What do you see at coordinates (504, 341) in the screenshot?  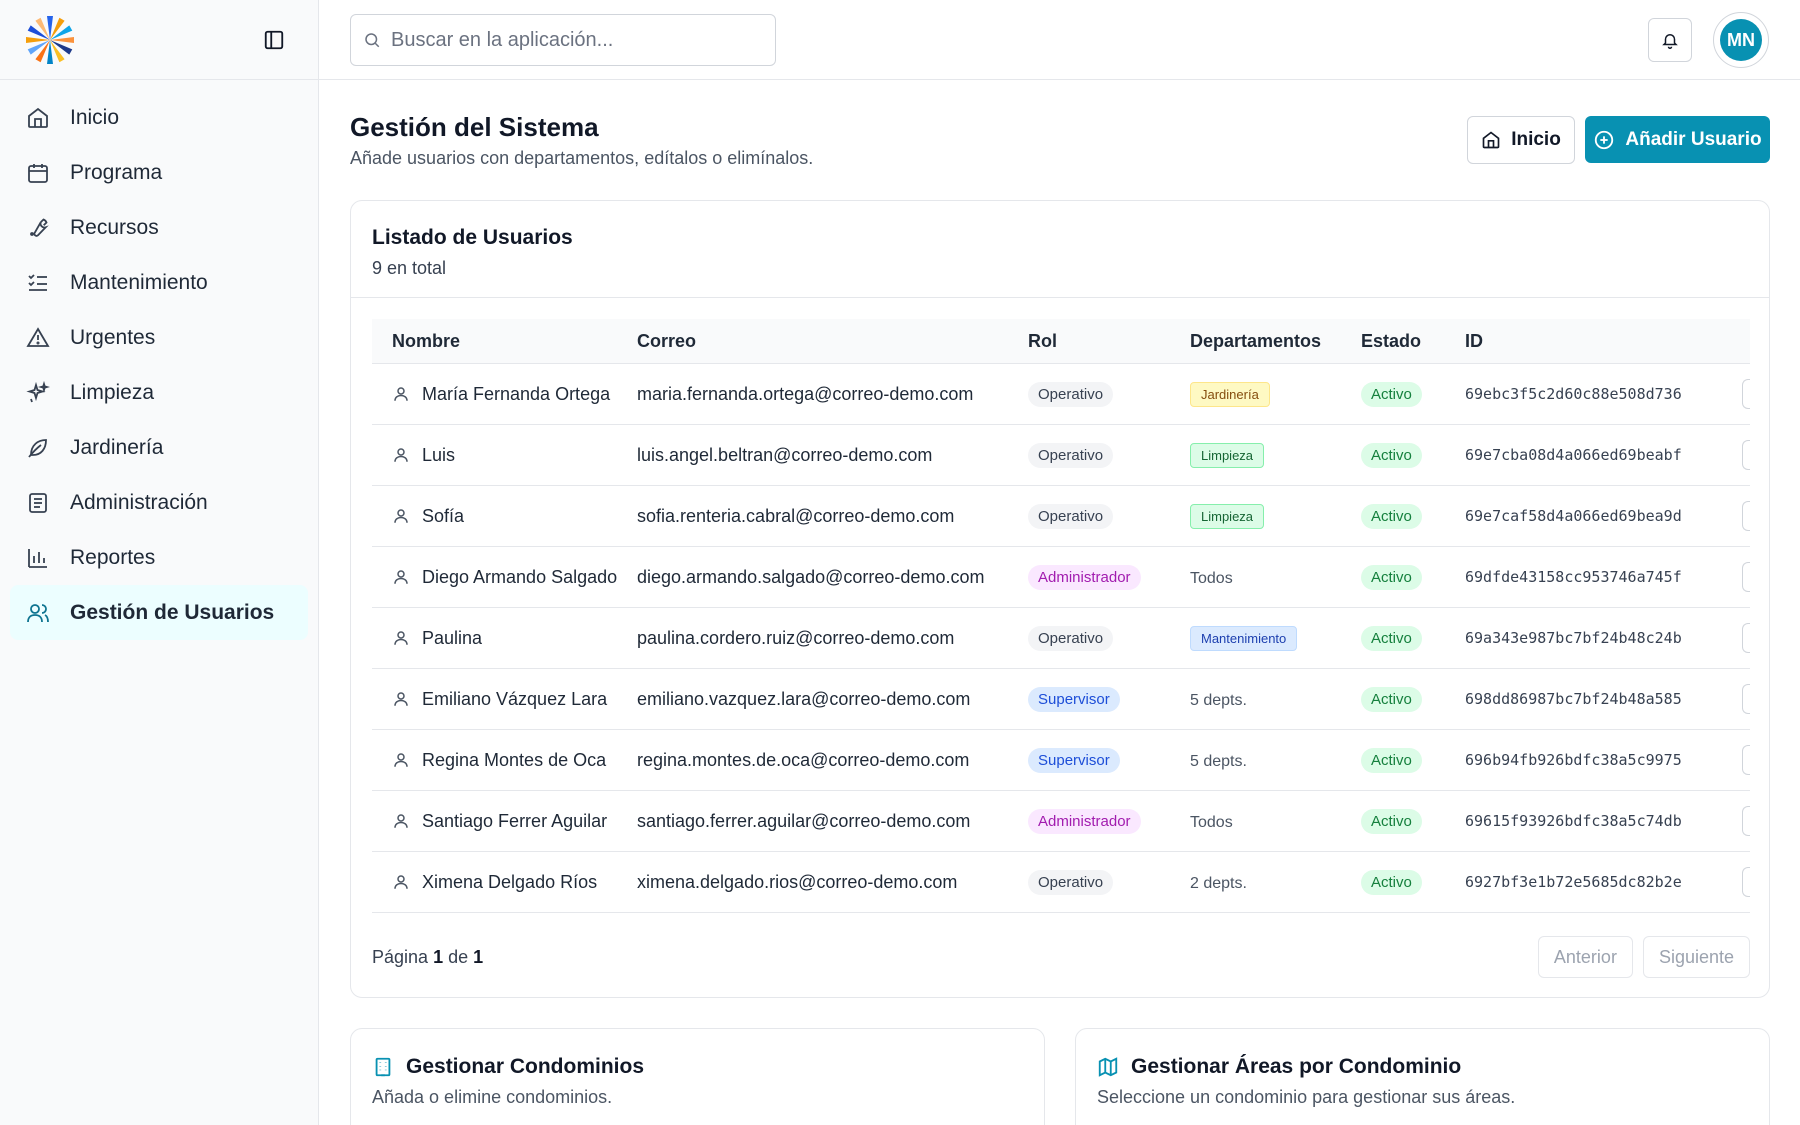 I see `column-header-nombre: Nombre` at bounding box center [504, 341].